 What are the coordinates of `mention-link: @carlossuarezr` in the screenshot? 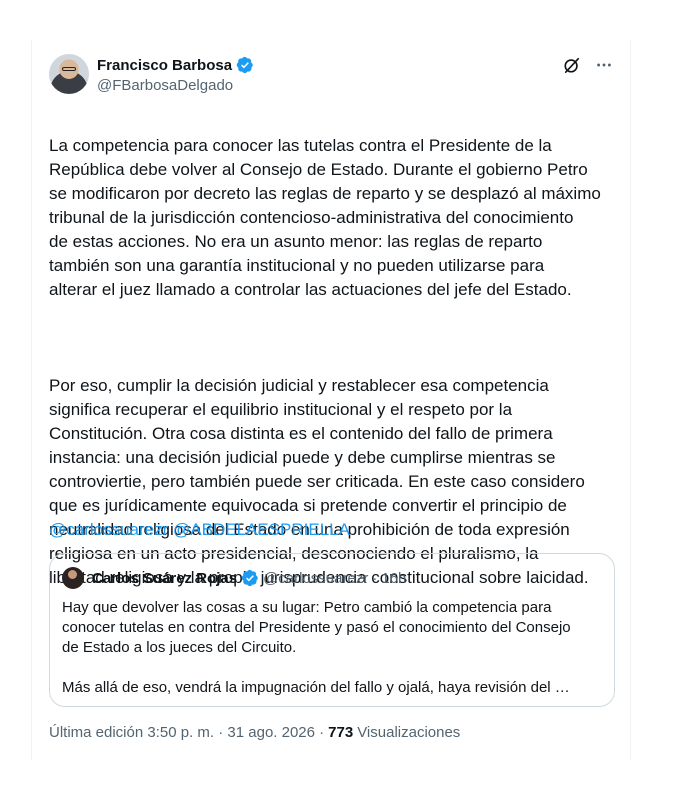 It's located at (108, 529).